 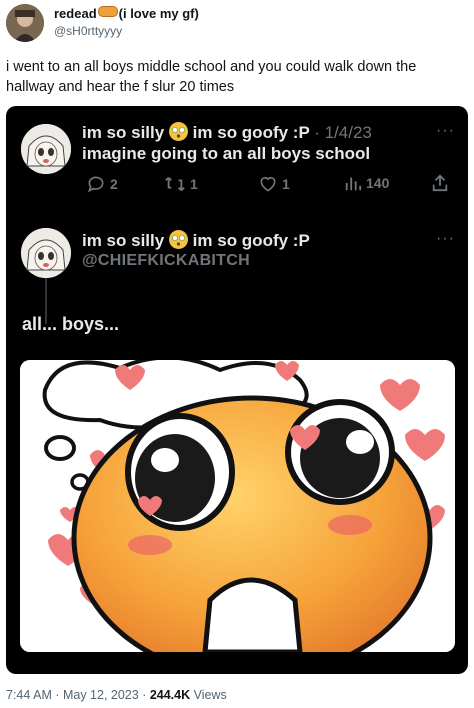 I want to click on share-icon, so click(x=440, y=183).